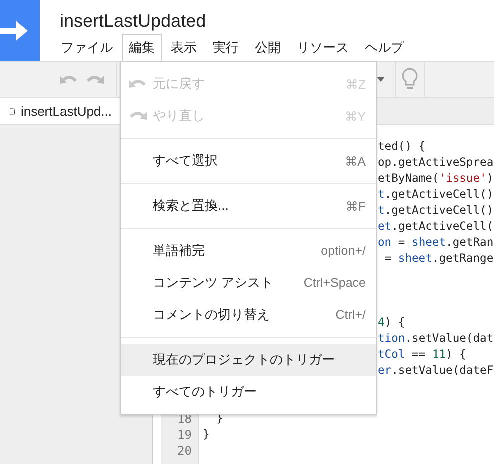 The width and height of the screenshot is (494, 464). Describe the element at coordinates (248, 161) in the screenshot. I see `menu-item: すべて選択 ⌘A` at that location.